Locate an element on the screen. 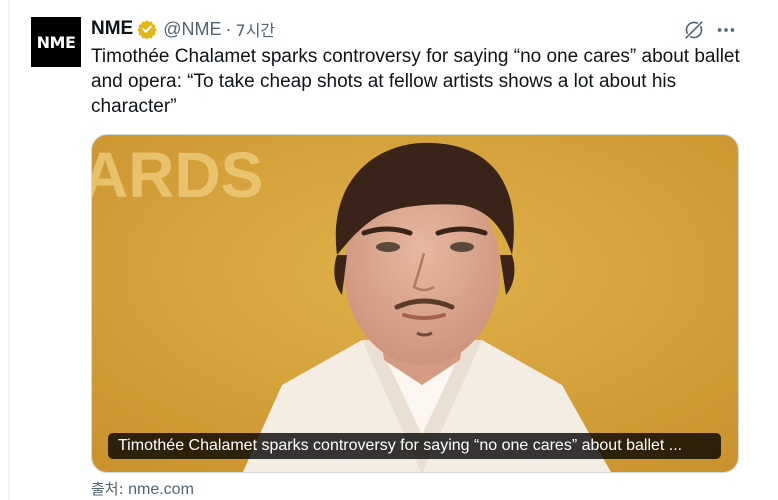 This screenshot has width=778, height=500. more-icon is located at coordinates (726, 30).